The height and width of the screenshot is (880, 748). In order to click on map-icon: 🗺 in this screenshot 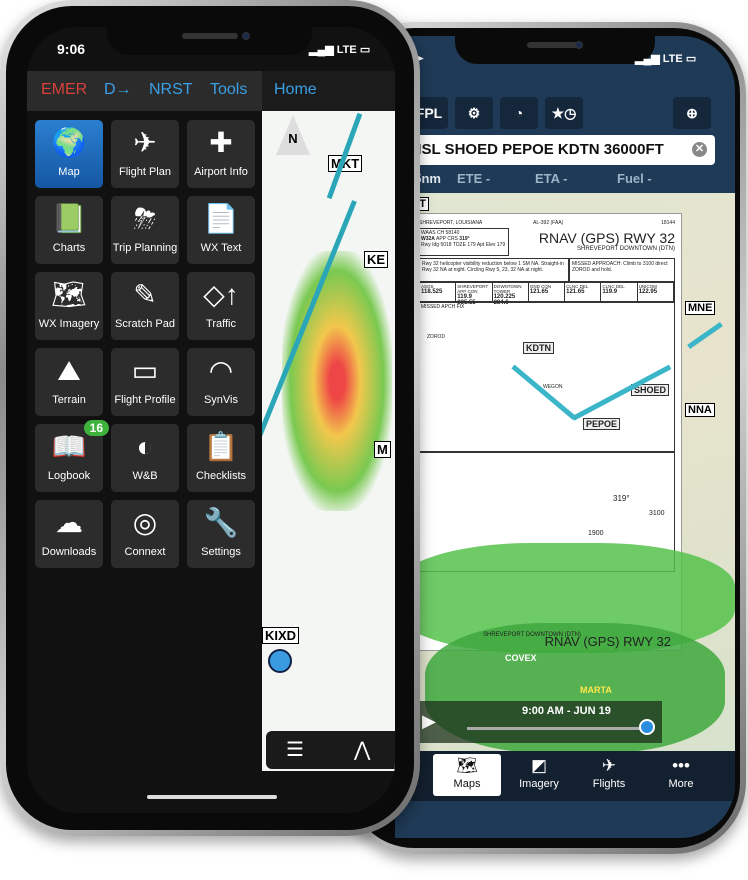, I will do `click(467, 765)`.